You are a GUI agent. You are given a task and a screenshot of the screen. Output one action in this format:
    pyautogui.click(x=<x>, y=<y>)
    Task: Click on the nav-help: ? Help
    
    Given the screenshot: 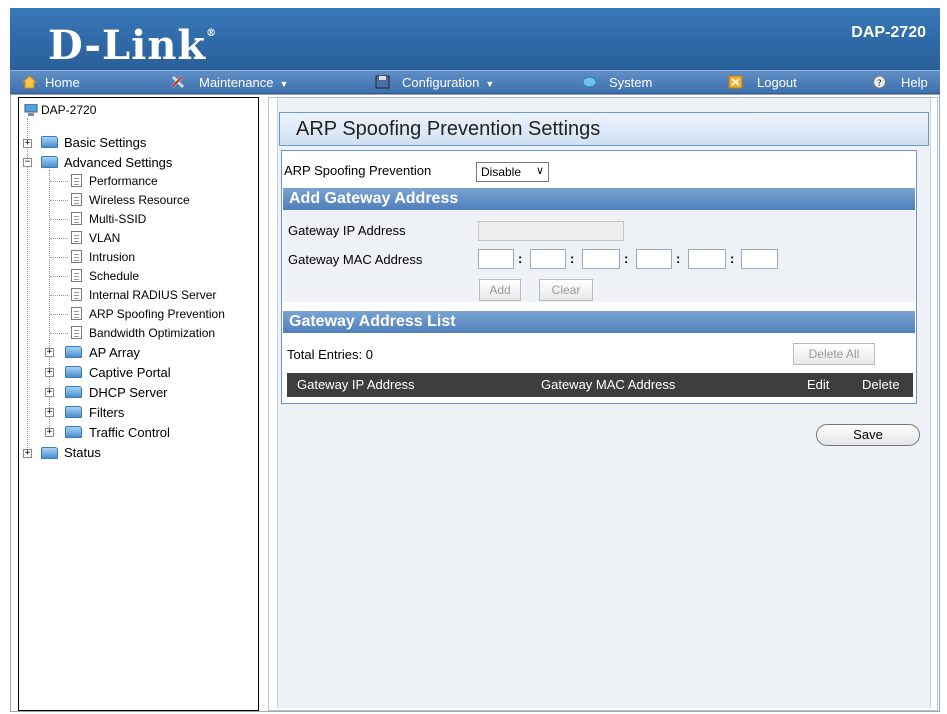 What is the action you would take?
    pyautogui.click(x=900, y=82)
    